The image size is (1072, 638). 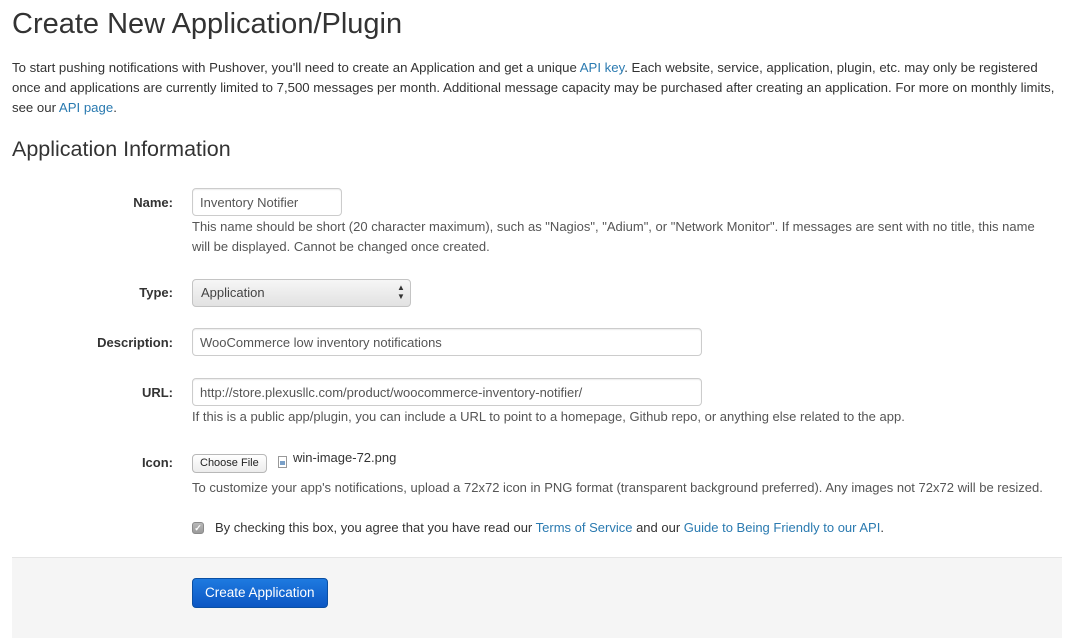 What do you see at coordinates (229, 463) in the screenshot?
I see `choose-file-button: Choose File` at bounding box center [229, 463].